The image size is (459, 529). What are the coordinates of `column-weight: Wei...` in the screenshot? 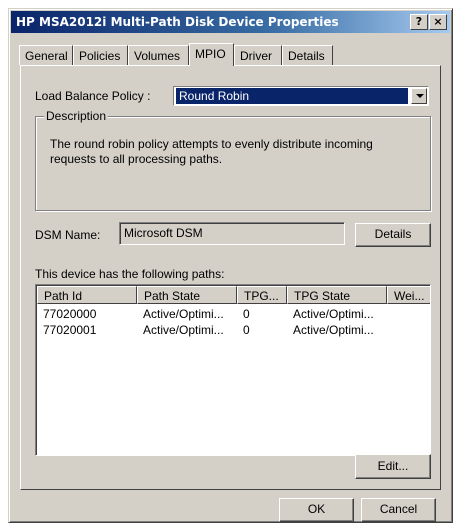 It's located at (408, 295).